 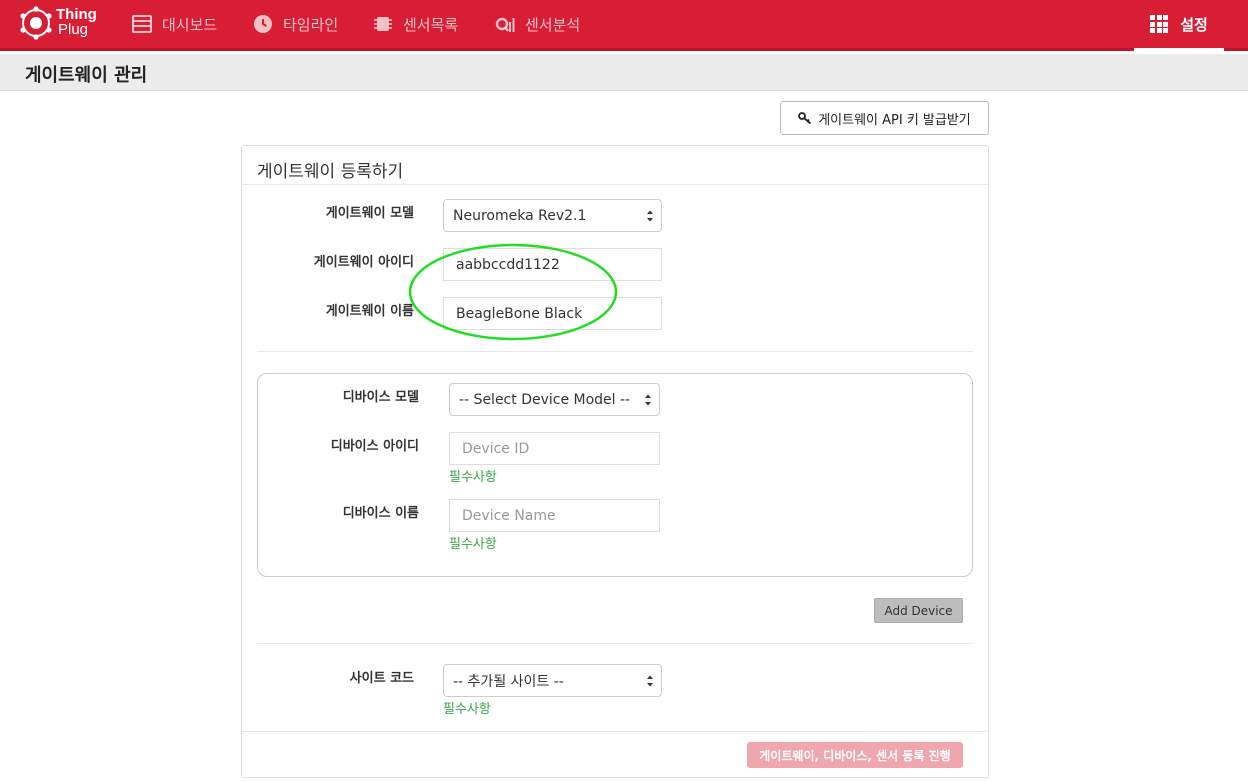 I want to click on page-title: 게이트웨이 관리, so click(x=86, y=75).